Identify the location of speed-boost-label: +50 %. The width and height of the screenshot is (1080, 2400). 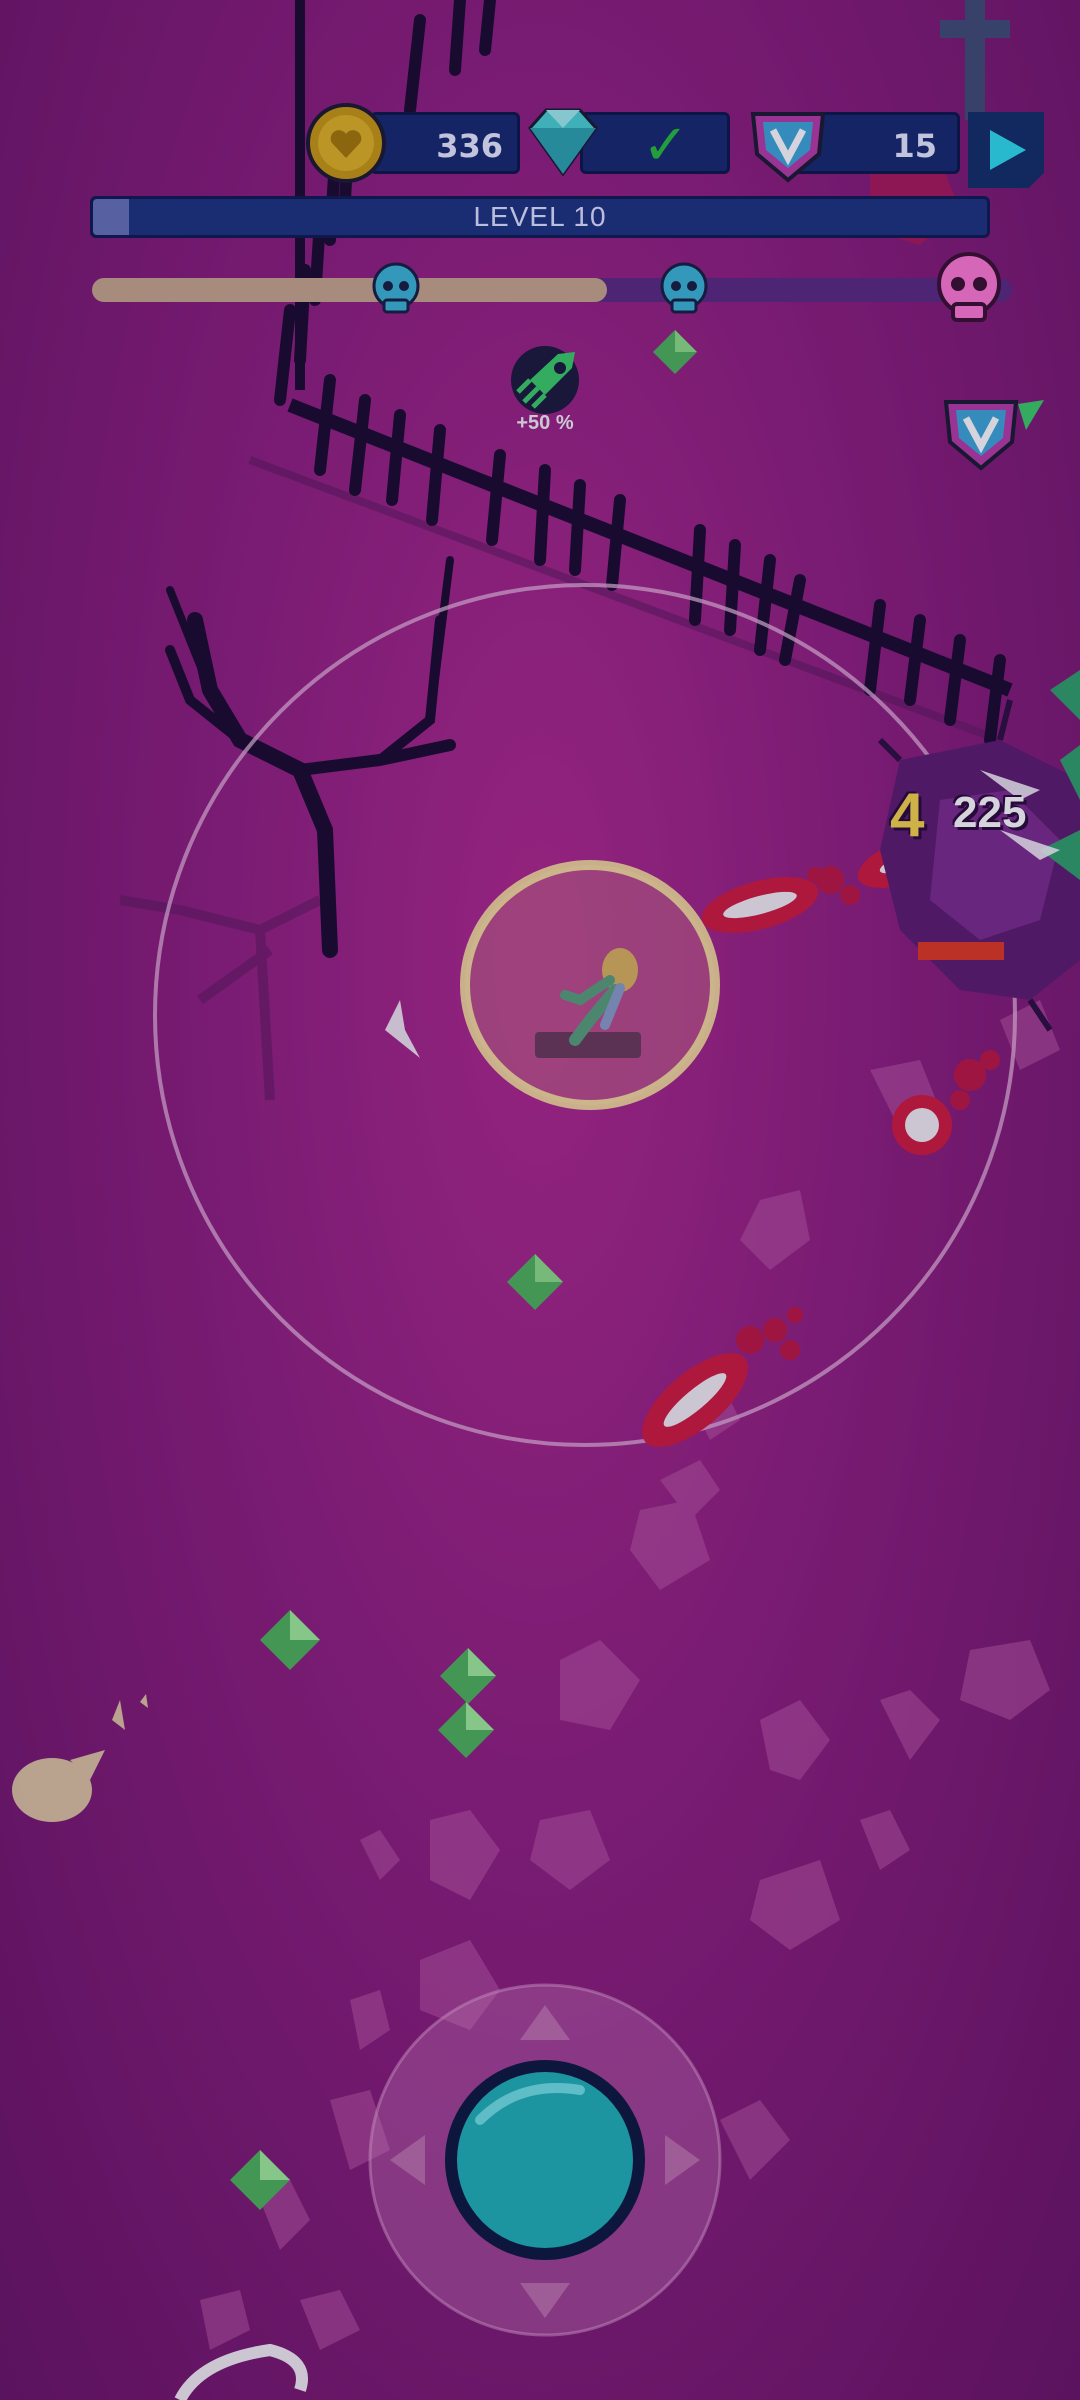
(545, 423).